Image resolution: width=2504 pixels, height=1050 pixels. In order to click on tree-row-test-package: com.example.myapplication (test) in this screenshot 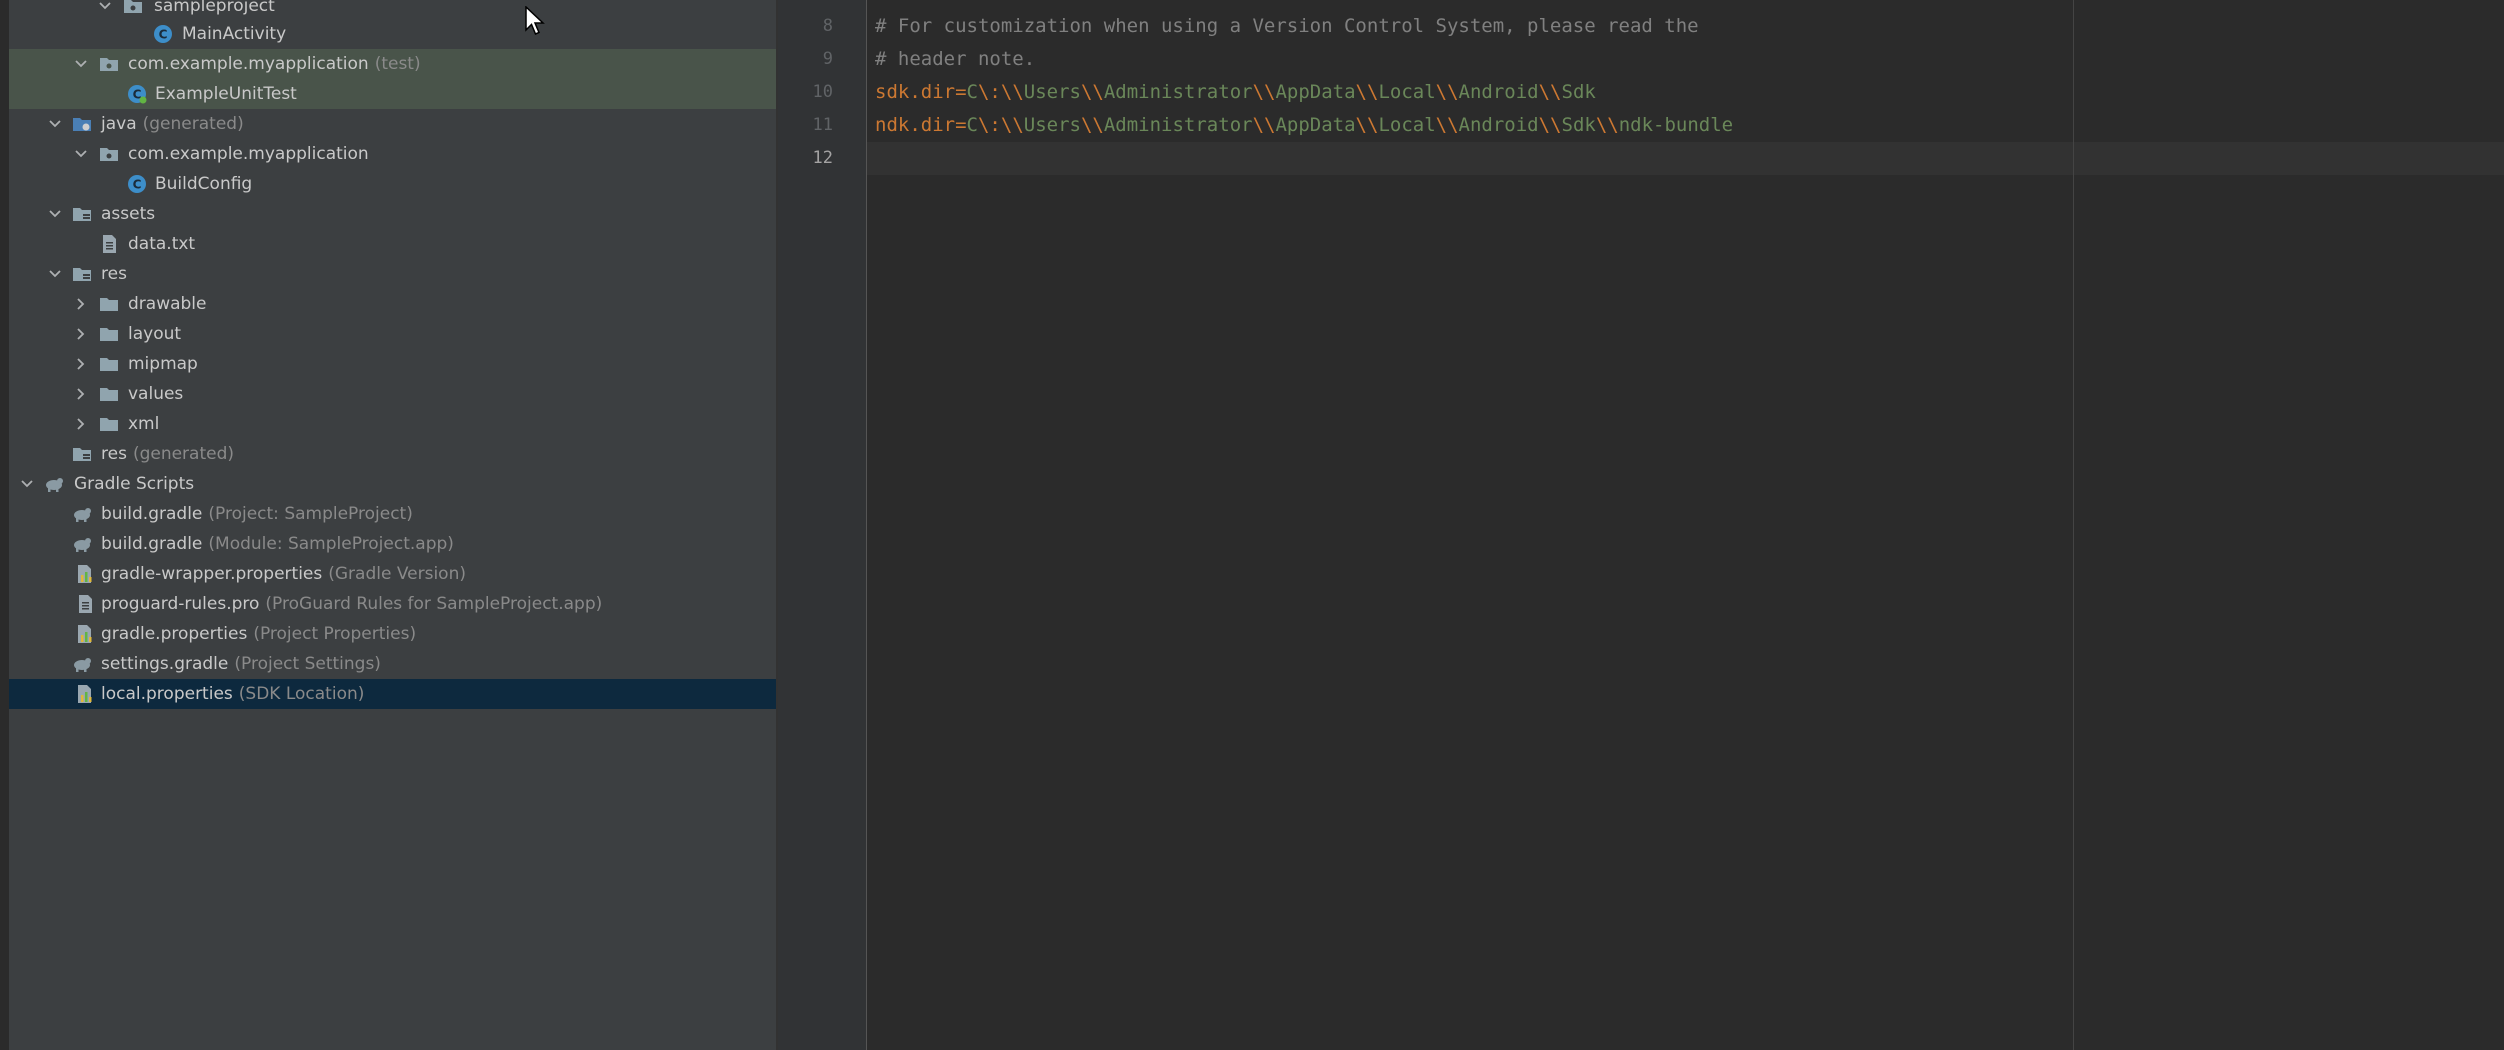, I will do `click(392, 64)`.